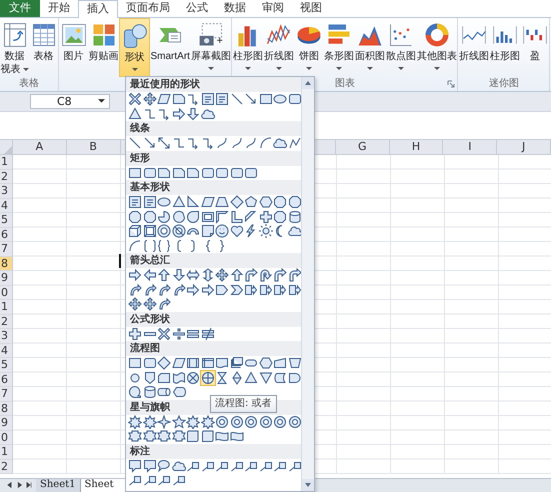 The image size is (551, 492). I want to click on ribbon-button: 饼图, so click(309, 47).